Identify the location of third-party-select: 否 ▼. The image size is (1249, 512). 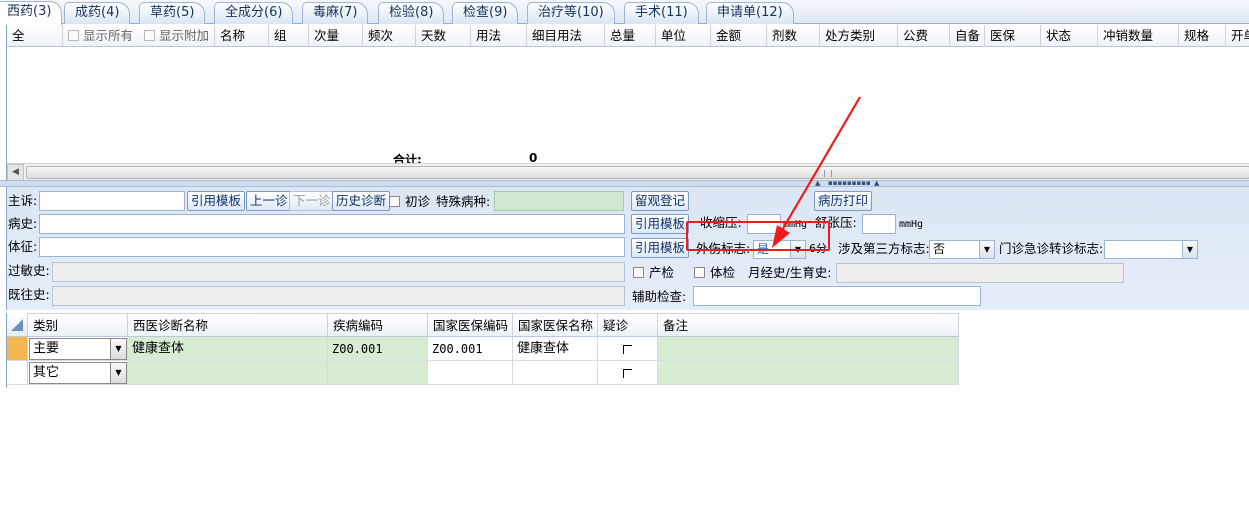
(962, 249).